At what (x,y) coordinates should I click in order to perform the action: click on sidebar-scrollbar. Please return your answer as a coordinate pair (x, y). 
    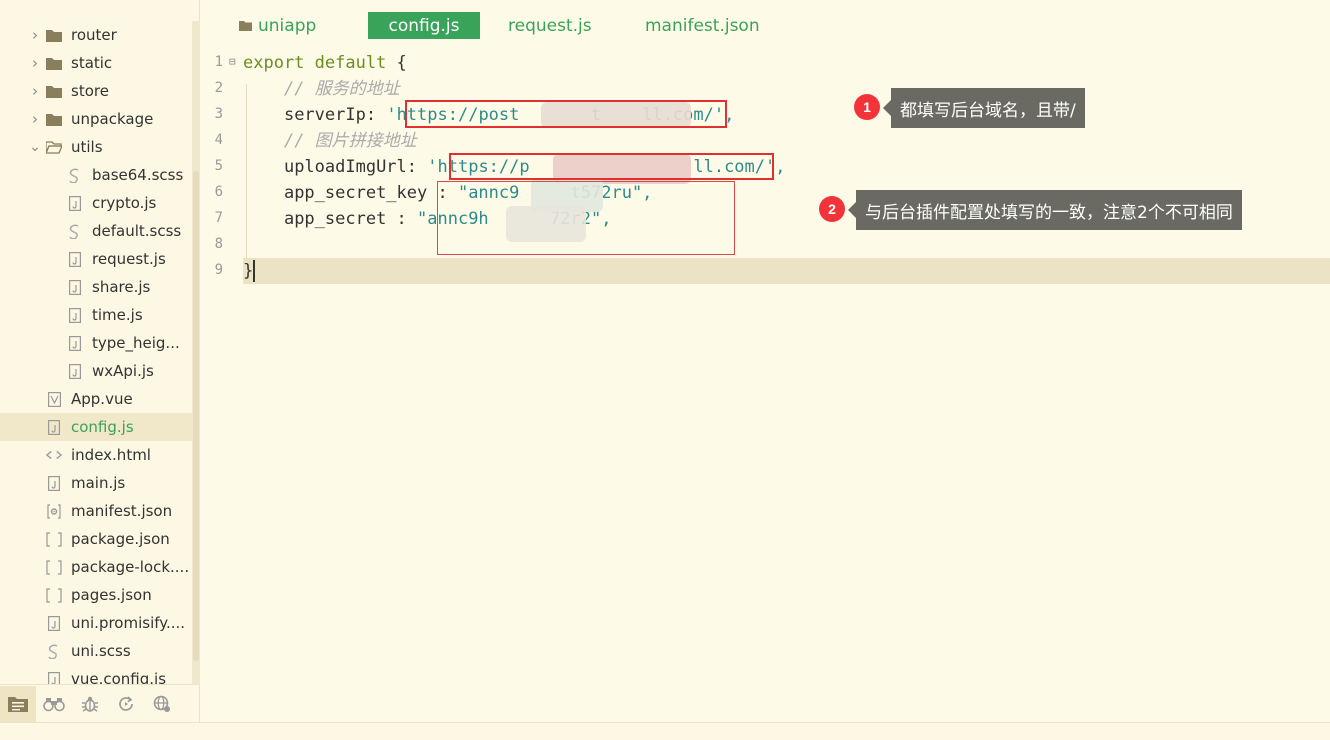
    Looking at the image, I should click on (196, 352).